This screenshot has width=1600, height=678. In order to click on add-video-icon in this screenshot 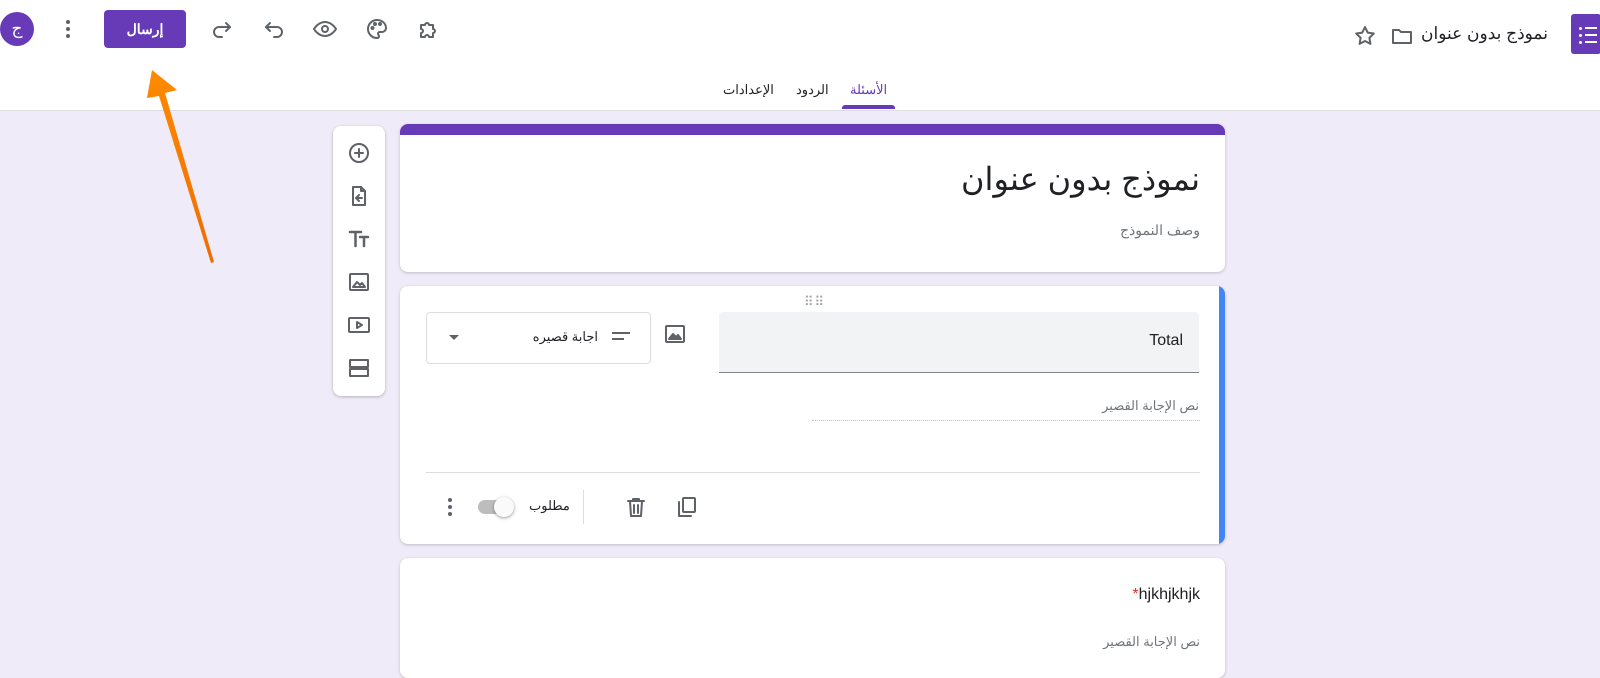, I will do `click(359, 325)`.